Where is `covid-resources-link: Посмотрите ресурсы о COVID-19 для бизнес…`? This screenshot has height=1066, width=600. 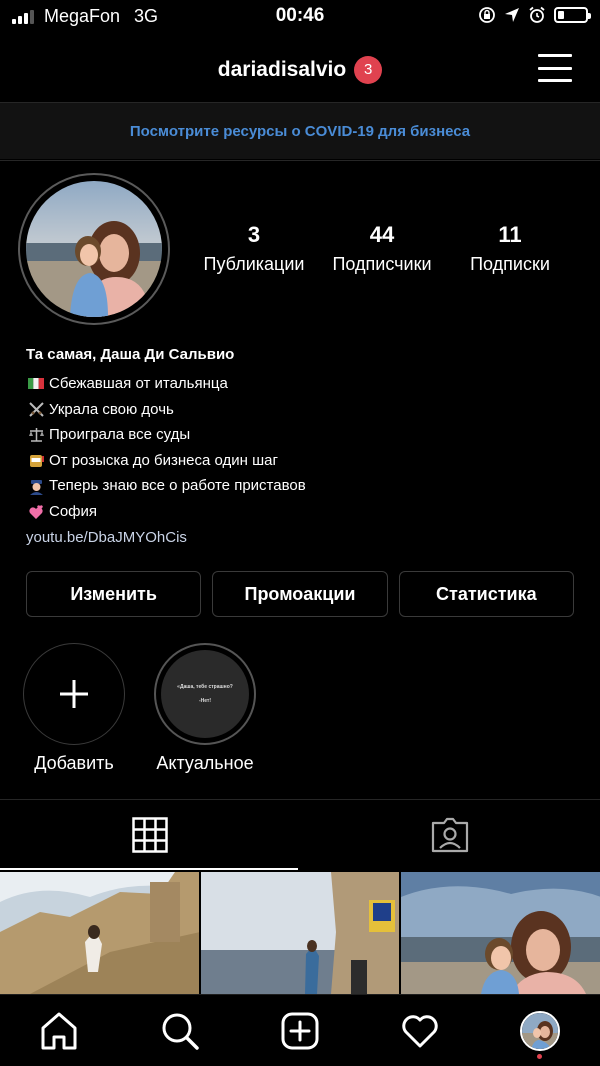
covid-resources-link: Посмотрите ресурсы о COVID-19 для бизнес… is located at coordinates (300, 131).